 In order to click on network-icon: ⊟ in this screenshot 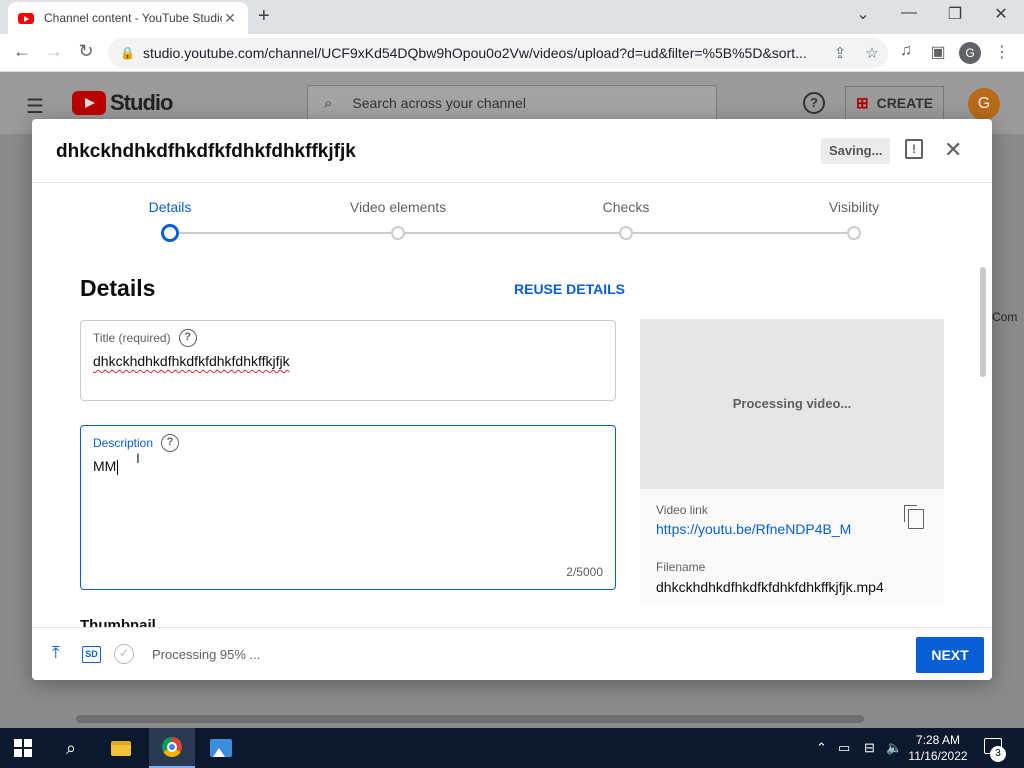, I will do `click(869, 748)`.